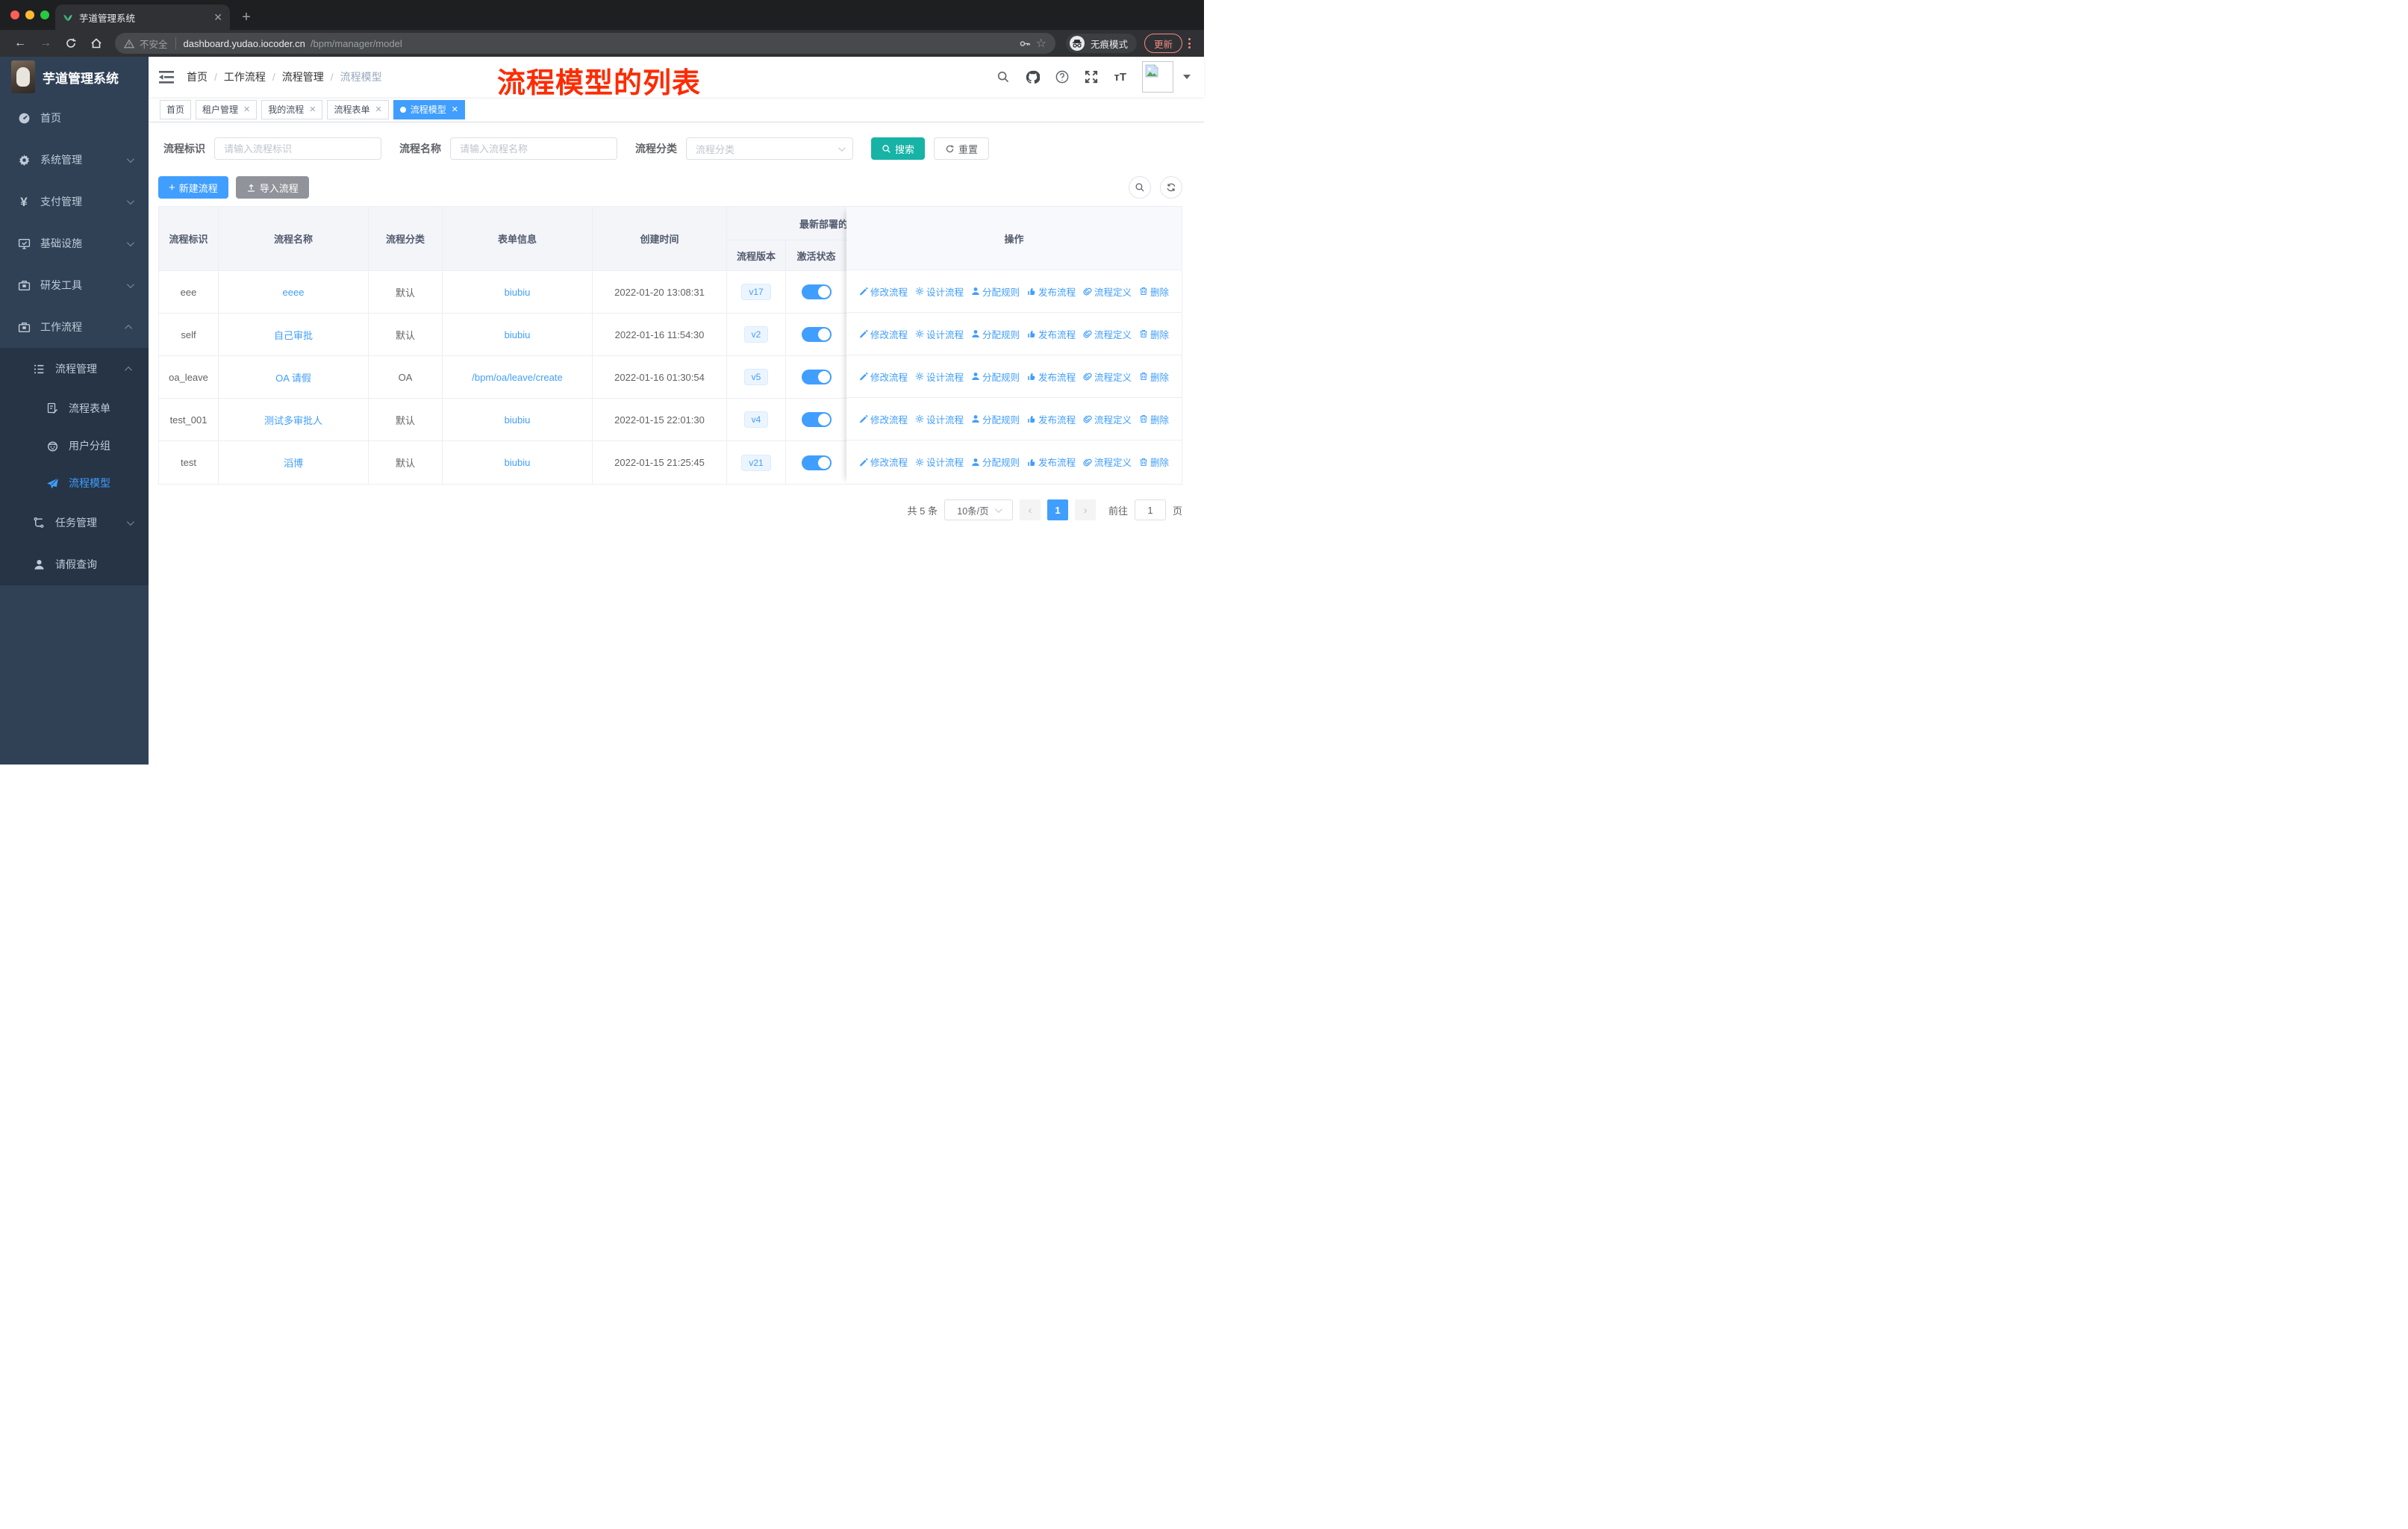 The width and height of the screenshot is (2408, 1529). Describe the element at coordinates (293, 420) in the screenshot. I see `process-name-link: 测试多审批人` at that location.